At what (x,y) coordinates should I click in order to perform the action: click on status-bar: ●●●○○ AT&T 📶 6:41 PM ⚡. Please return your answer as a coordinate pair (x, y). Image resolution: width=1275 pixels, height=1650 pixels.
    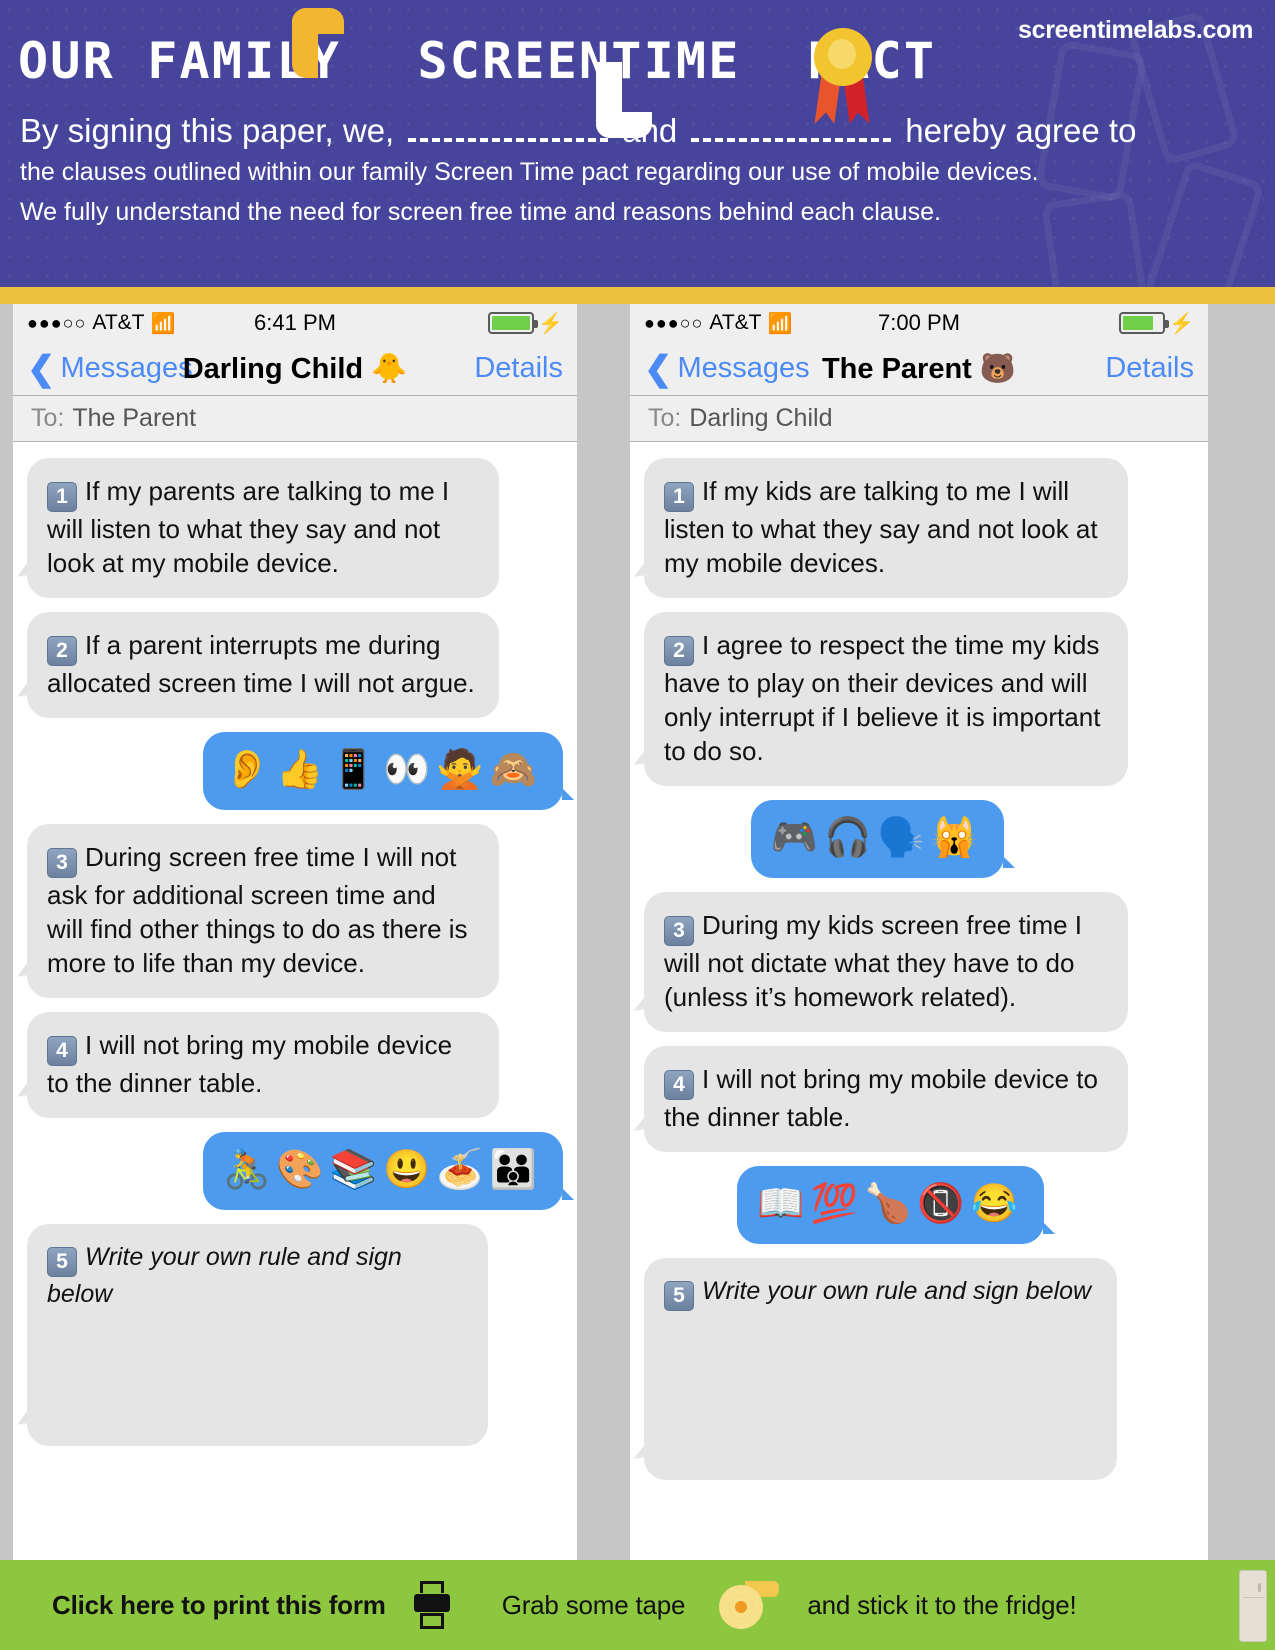
    Looking at the image, I should click on (295, 323).